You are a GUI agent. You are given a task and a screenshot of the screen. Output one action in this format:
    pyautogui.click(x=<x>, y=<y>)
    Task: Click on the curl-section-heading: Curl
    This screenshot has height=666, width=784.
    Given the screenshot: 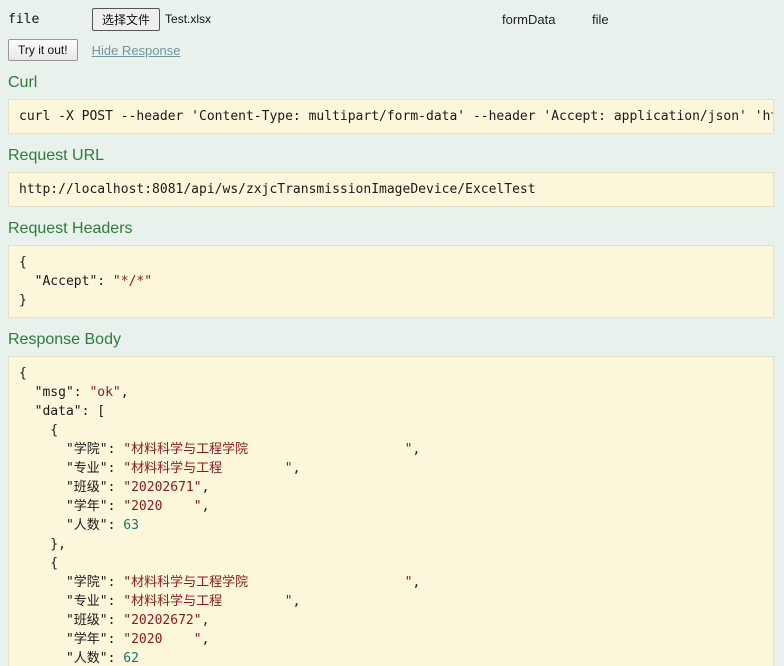 What is the action you would take?
    pyautogui.click(x=23, y=82)
    